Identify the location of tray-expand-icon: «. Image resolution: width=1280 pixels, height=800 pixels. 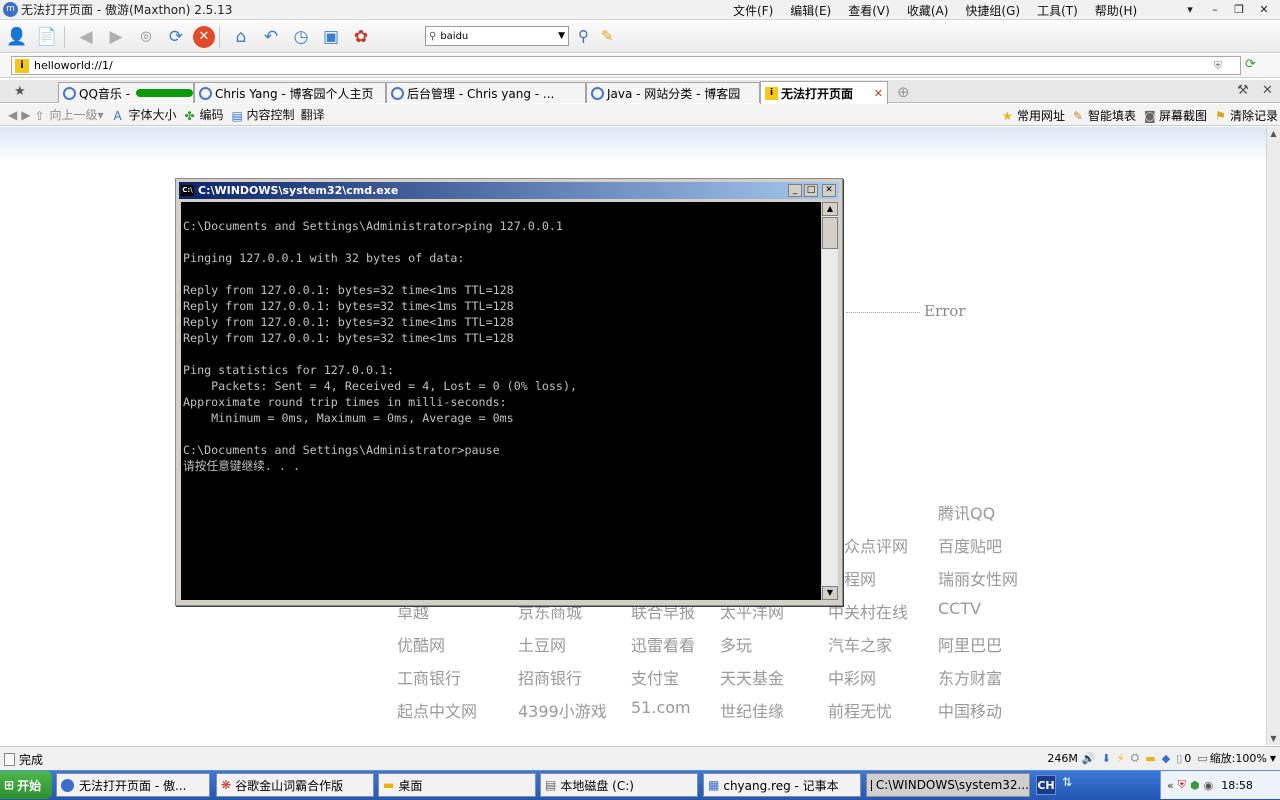
(1170, 785).